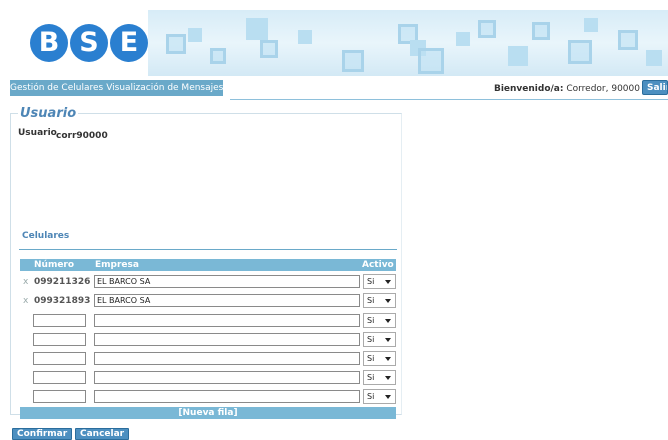 This screenshot has width=668, height=440. I want to click on cancel-button: Cancelar, so click(102, 434).